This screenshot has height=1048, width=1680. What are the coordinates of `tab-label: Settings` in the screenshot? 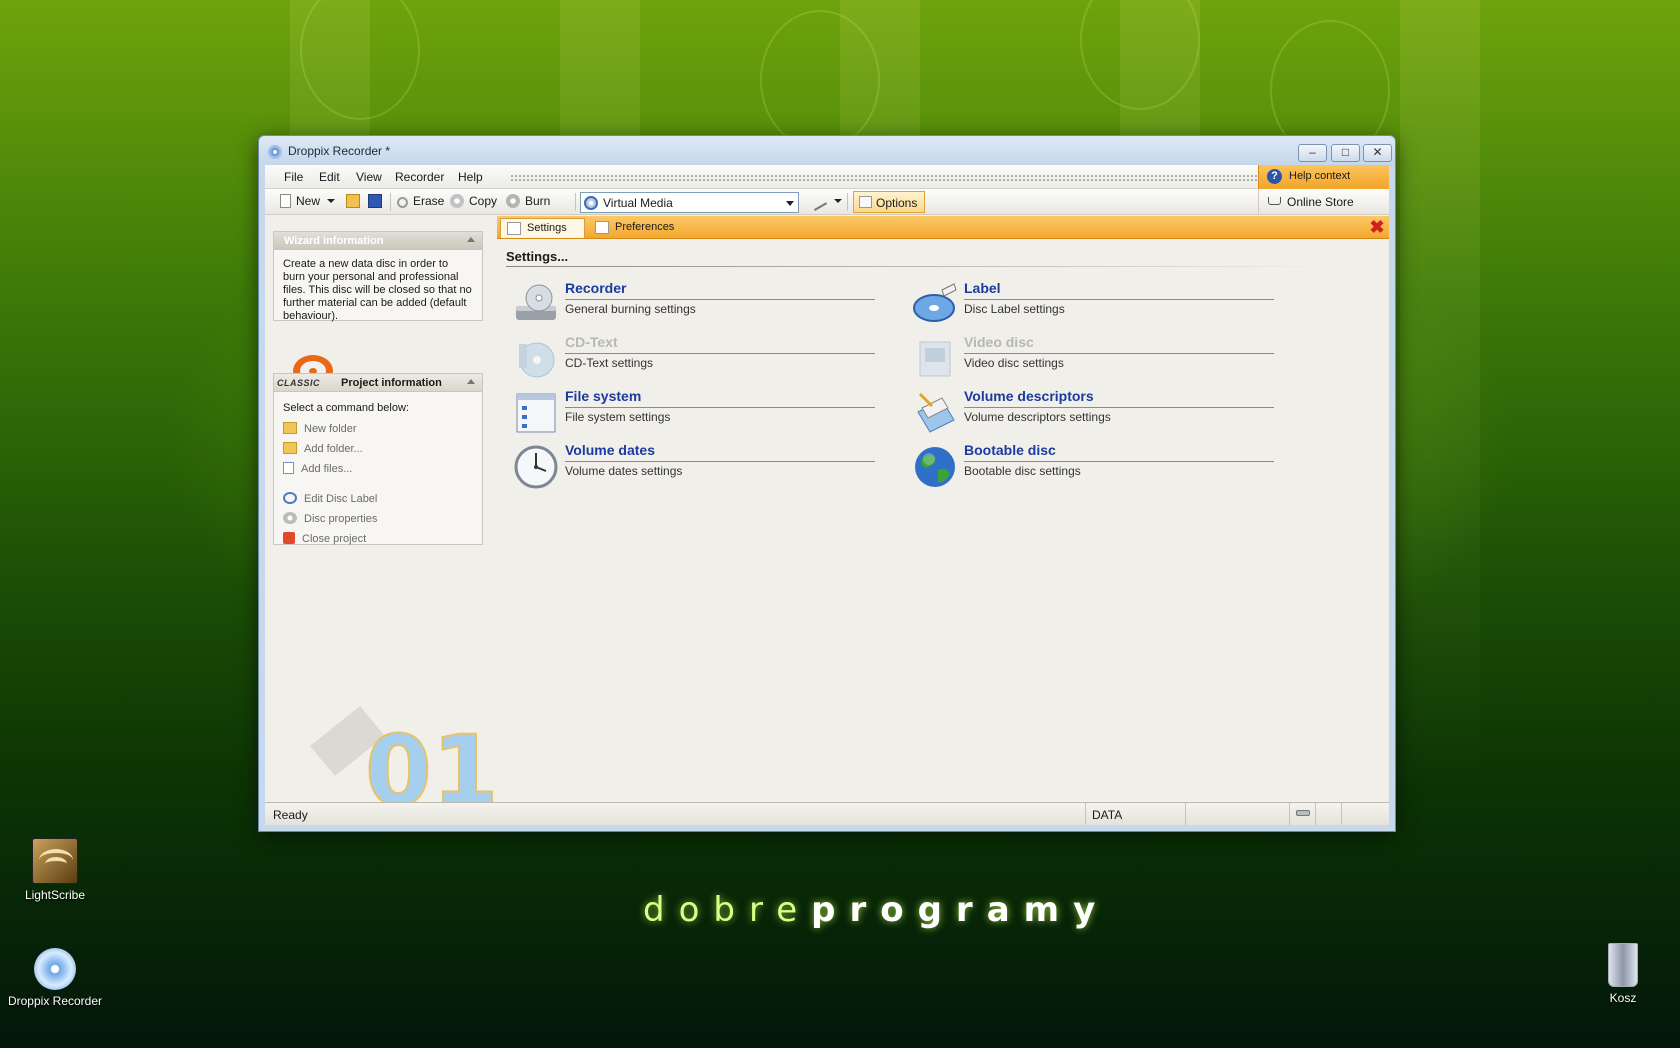 It's located at (547, 228).